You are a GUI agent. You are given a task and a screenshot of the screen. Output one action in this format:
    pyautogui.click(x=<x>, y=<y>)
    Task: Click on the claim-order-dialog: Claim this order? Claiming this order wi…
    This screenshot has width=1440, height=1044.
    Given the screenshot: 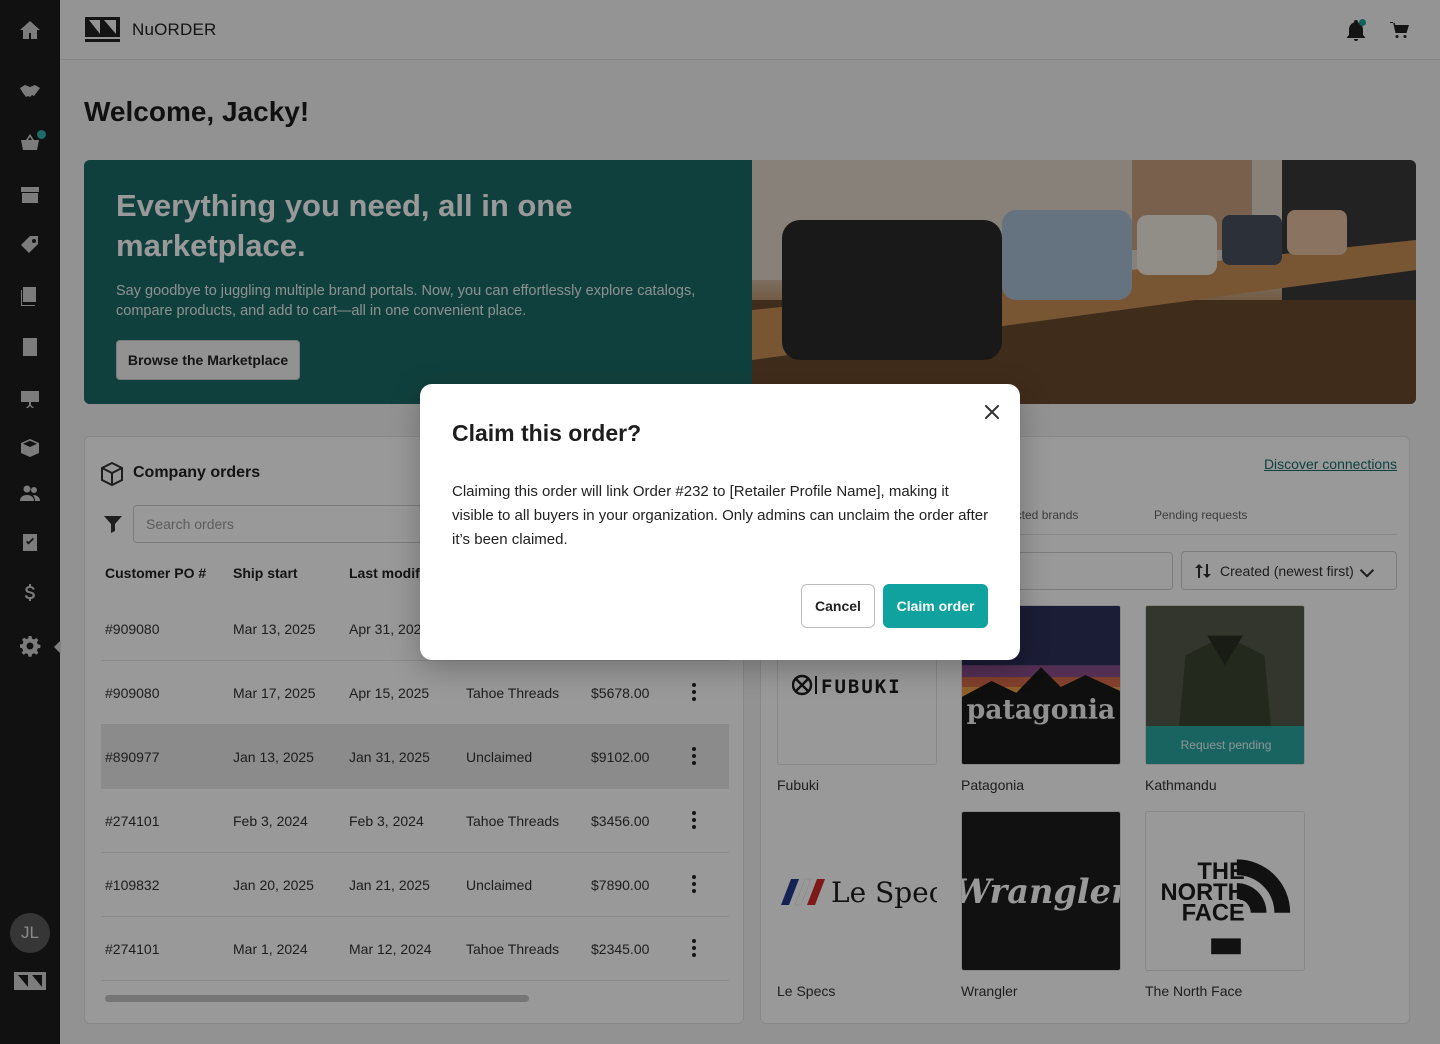 What is the action you would take?
    pyautogui.click(x=720, y=522)
    